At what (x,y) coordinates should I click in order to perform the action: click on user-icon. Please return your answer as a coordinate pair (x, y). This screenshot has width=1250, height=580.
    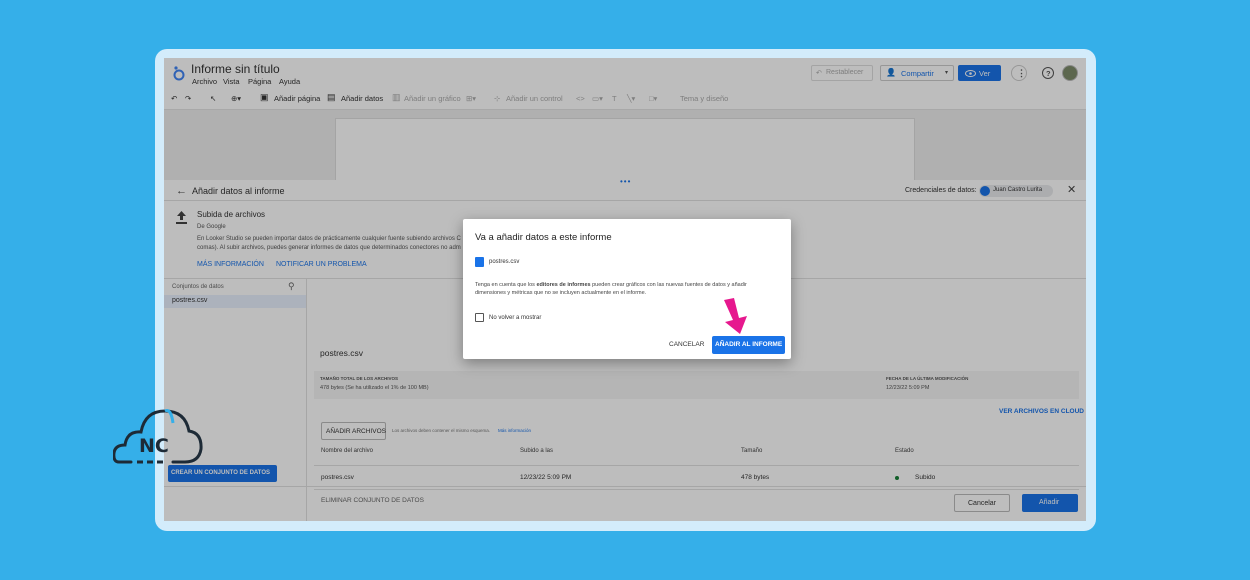
    Looking at the image, I should click on (985, 191).